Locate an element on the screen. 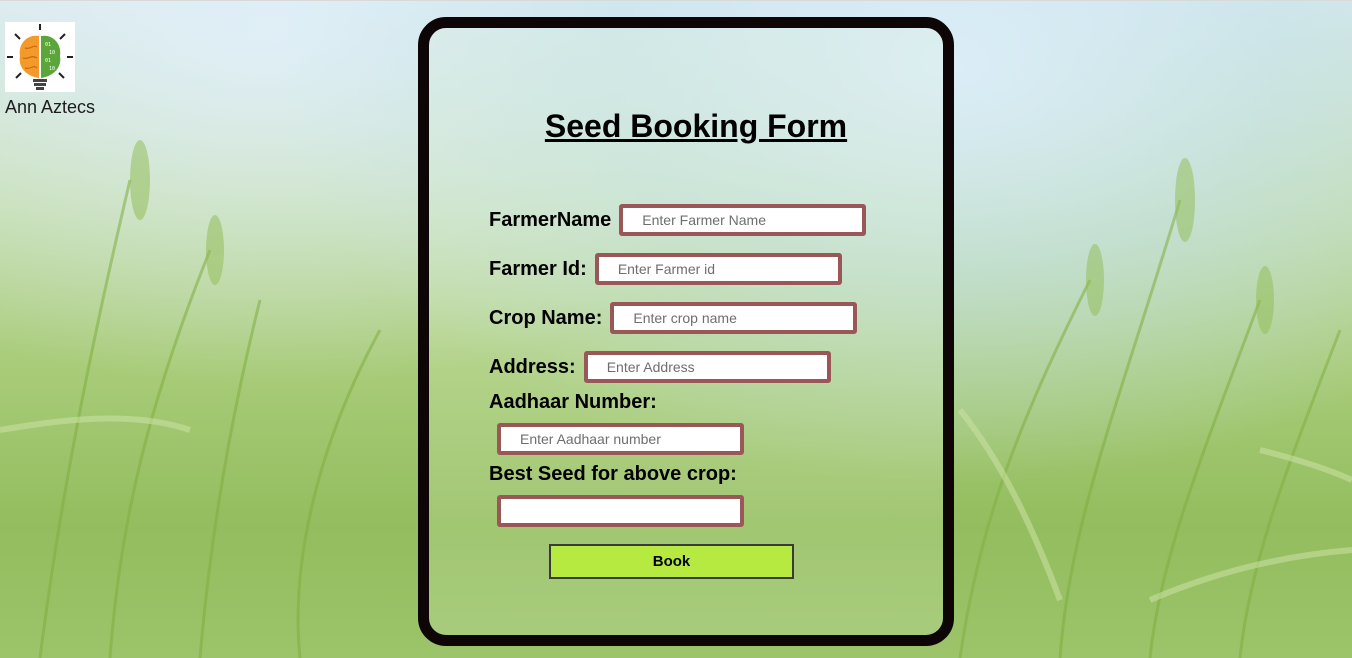 The width and height of the screenshot is (1352, 658). farmer-name-row: FarmerName is located at coordinates (678, 220).